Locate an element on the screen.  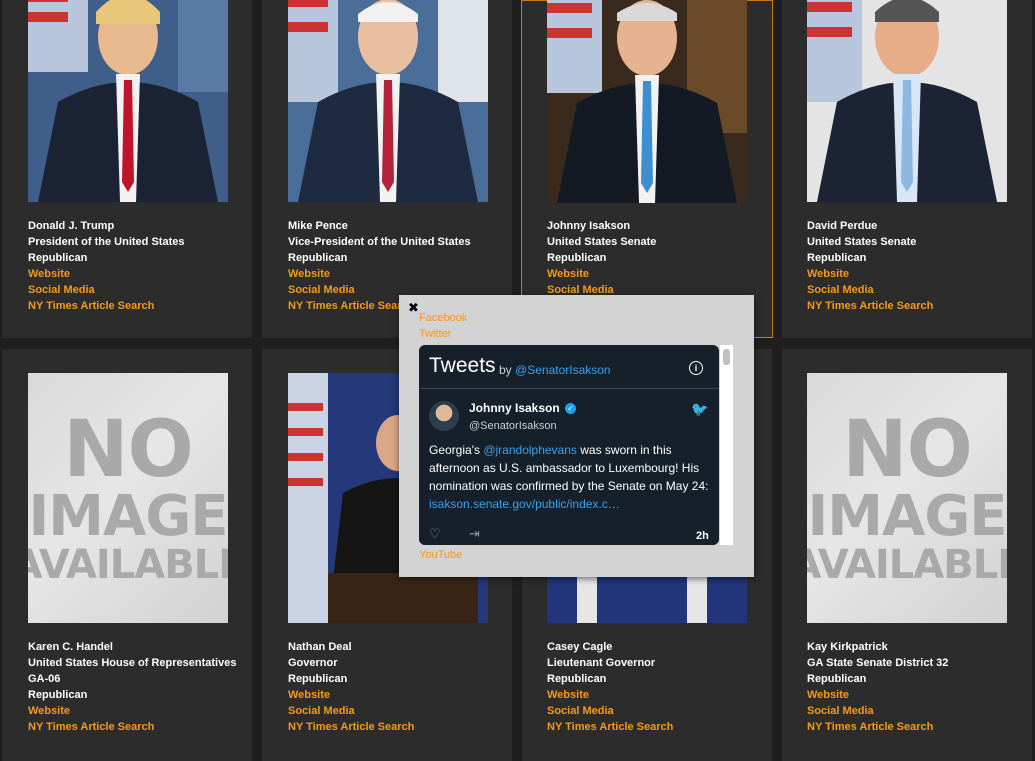
official-role: GA State Senate District 32 is located at coordinates (878, 663).